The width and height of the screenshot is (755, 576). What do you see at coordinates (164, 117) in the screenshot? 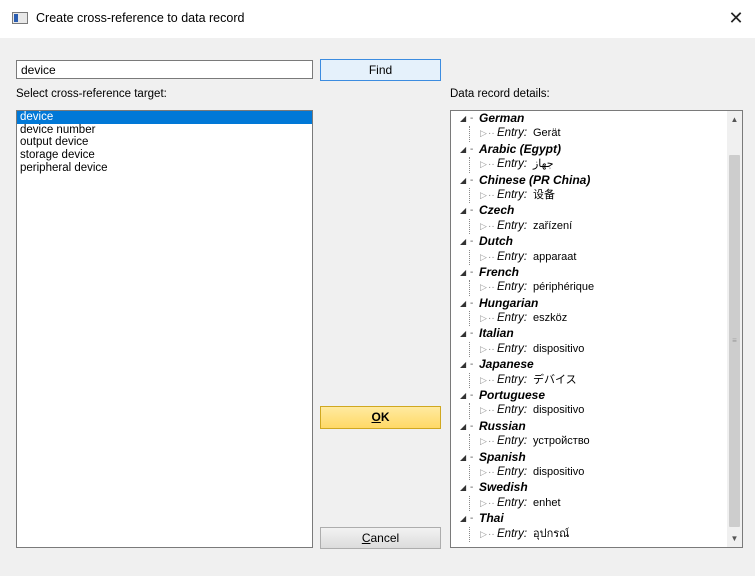
I see `target-list-item: device` at bounding box center [164, 117].